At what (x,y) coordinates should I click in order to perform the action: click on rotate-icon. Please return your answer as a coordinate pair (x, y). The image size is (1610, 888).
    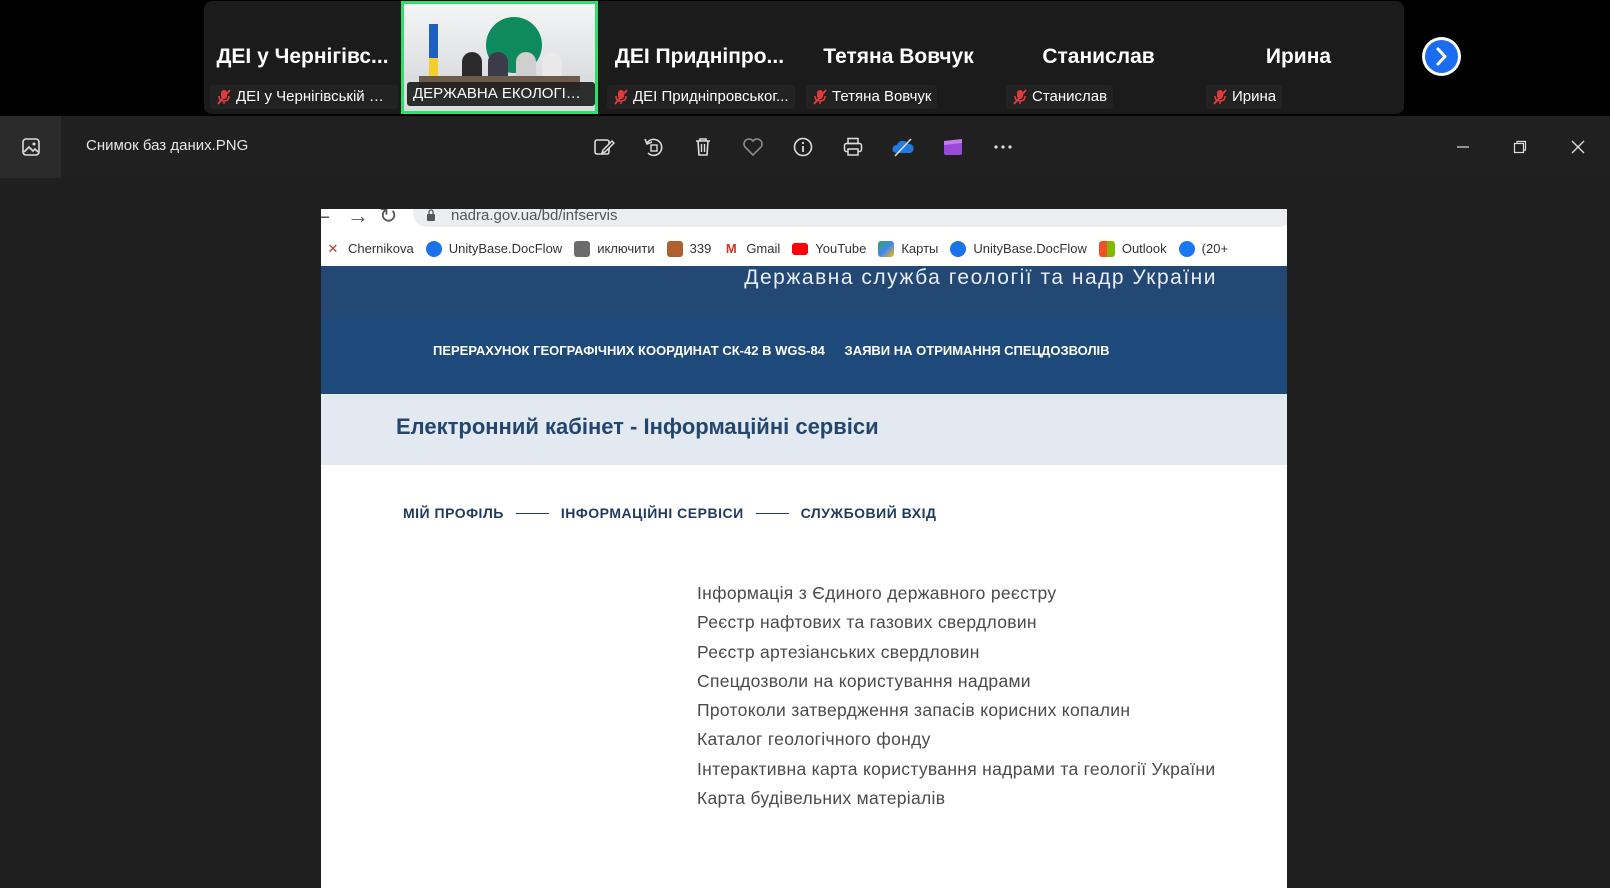
    Looking at the image, I should click on (653, 147).